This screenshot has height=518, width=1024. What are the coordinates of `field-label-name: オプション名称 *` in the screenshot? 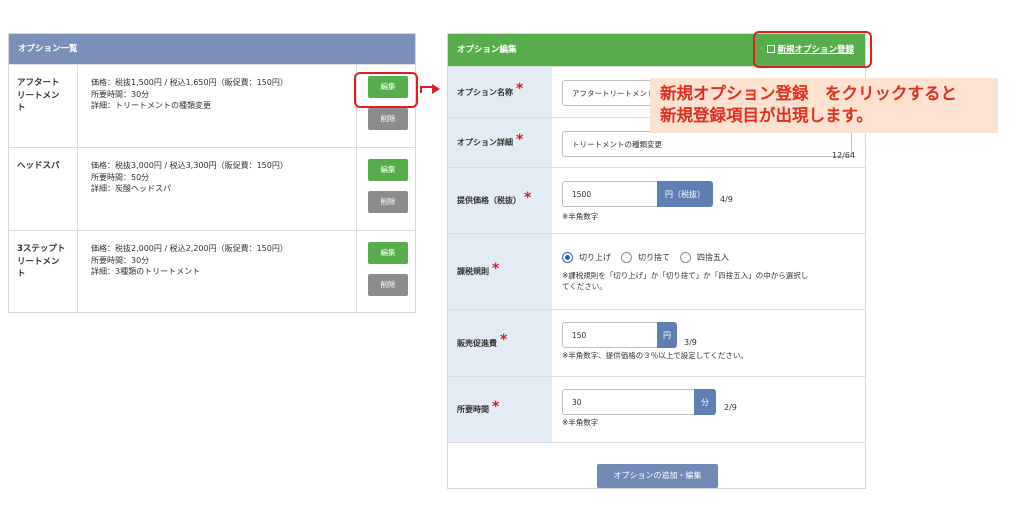 It's located at (500, 92).